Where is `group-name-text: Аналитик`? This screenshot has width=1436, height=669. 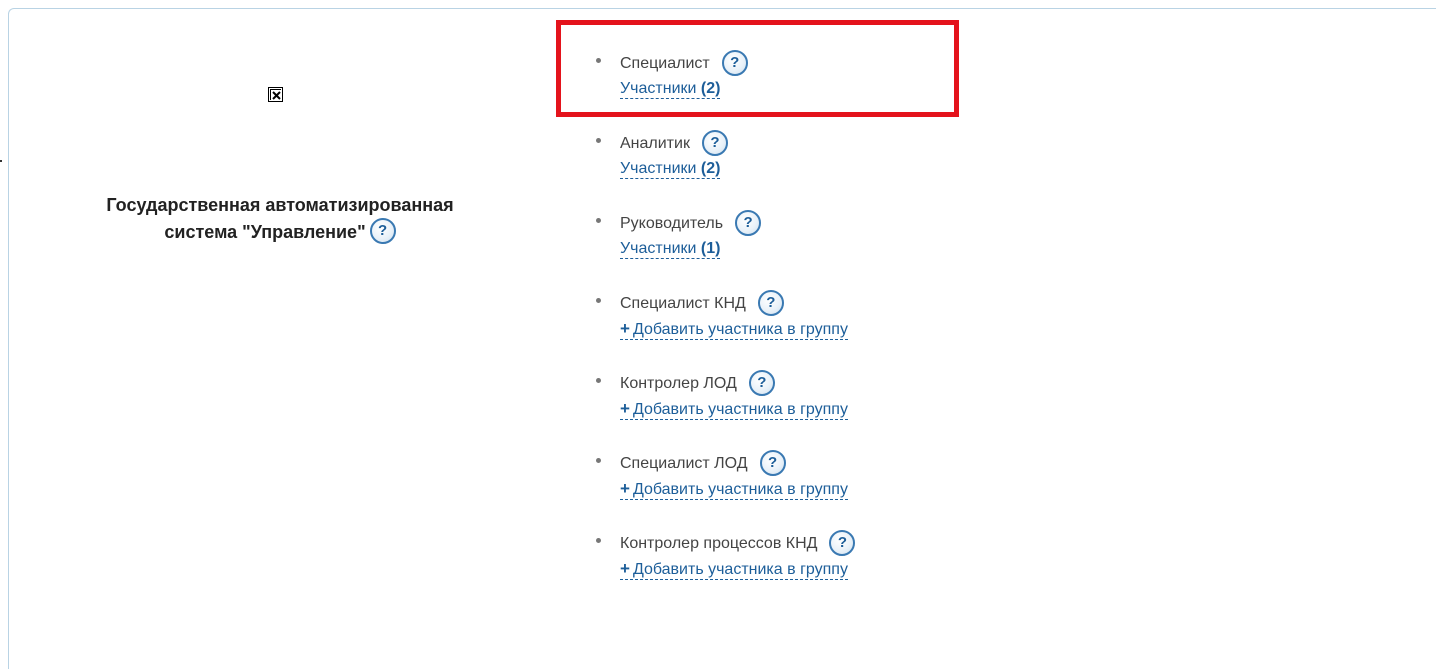
group-name-text: Аналитик is located at coordinates (655, 144).